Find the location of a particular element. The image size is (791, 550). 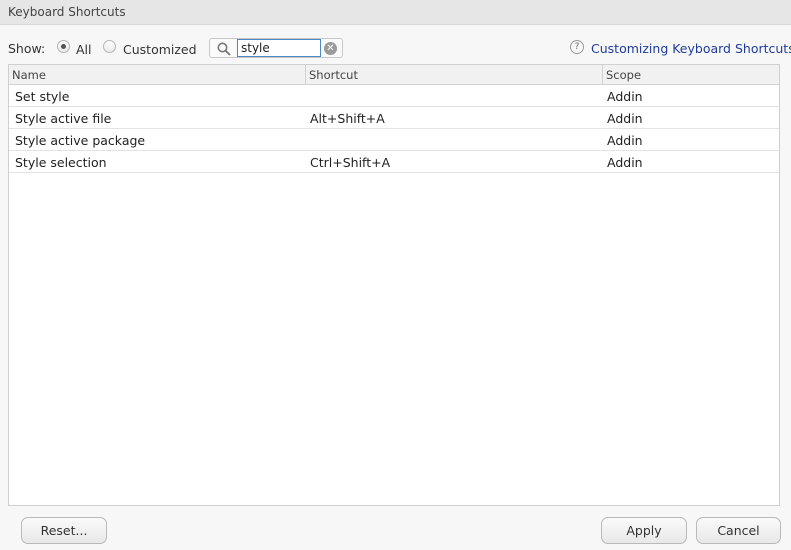

row-name: Set style is located at coordinates (42, 96).